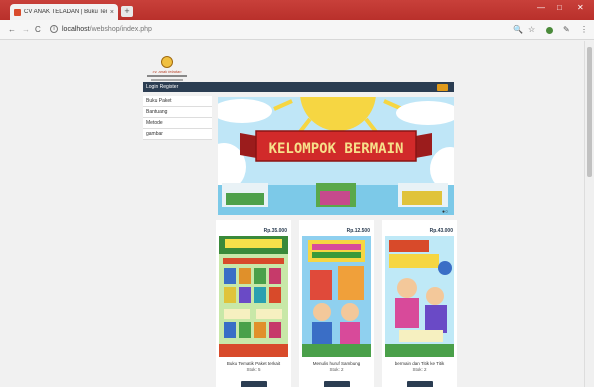 The width and height of the screenshot is (594, 387). I want to click on site-info-icon: i, so click(54, 29).